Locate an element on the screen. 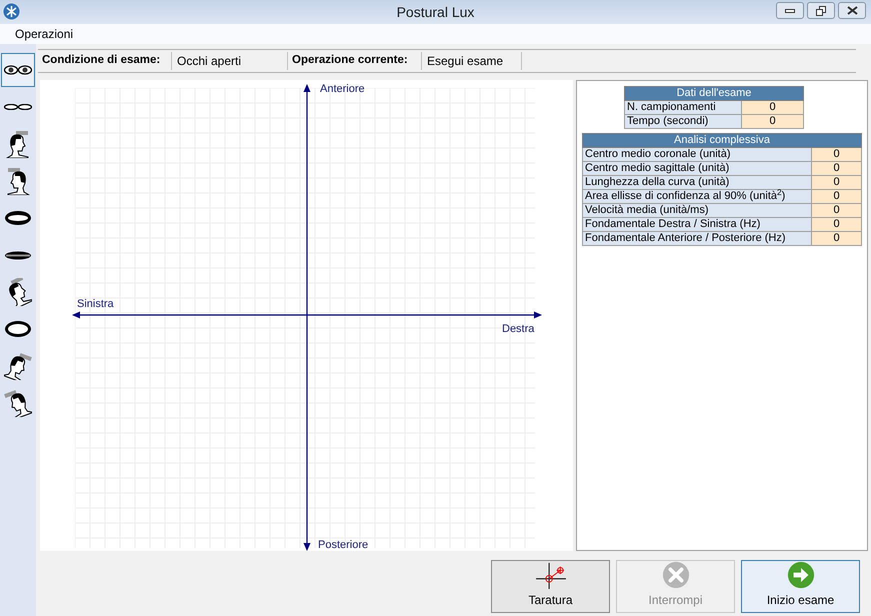  axis-label: Anteriore is located at coordinates (342, 89).